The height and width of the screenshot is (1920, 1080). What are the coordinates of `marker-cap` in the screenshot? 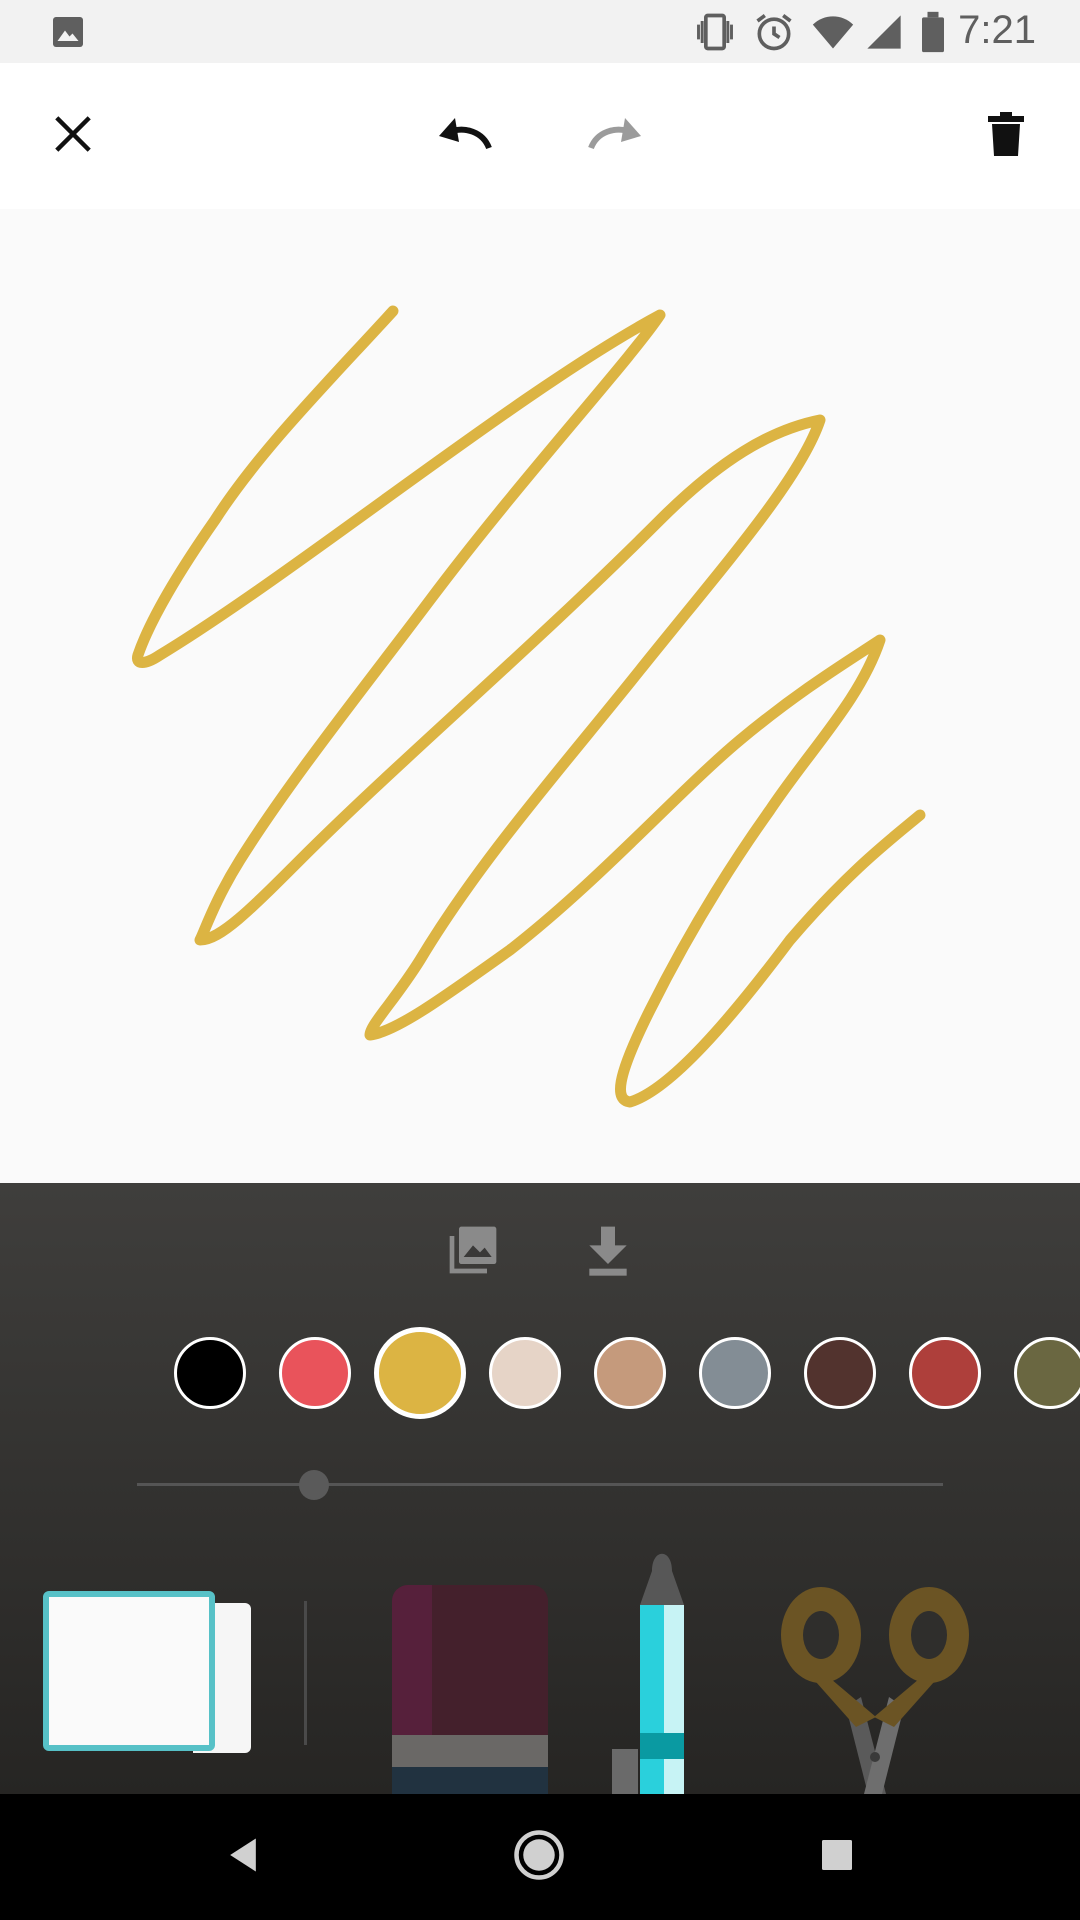 It's located at (470, 1780).